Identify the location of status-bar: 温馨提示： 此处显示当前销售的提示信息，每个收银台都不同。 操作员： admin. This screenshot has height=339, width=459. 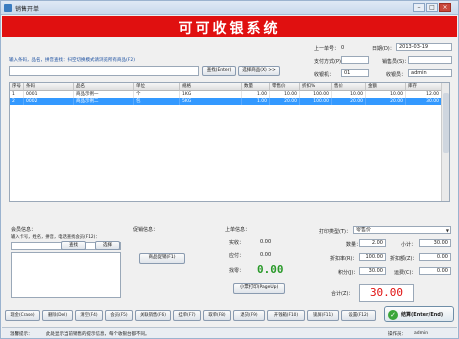
(229, 332).